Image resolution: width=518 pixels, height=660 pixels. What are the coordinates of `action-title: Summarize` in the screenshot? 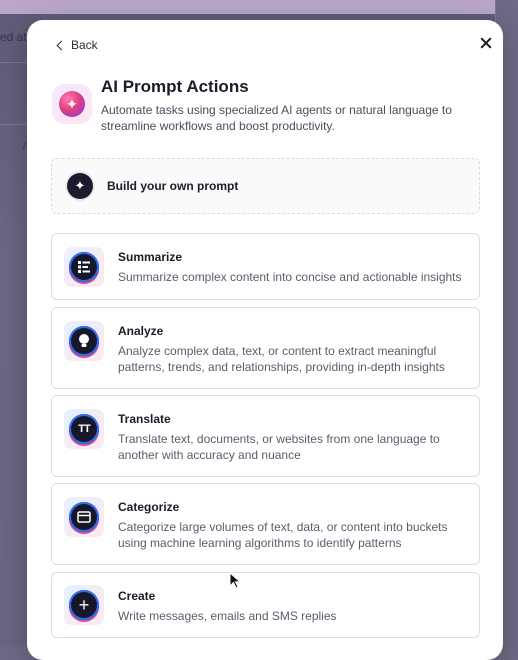 It's located at (150, 257).